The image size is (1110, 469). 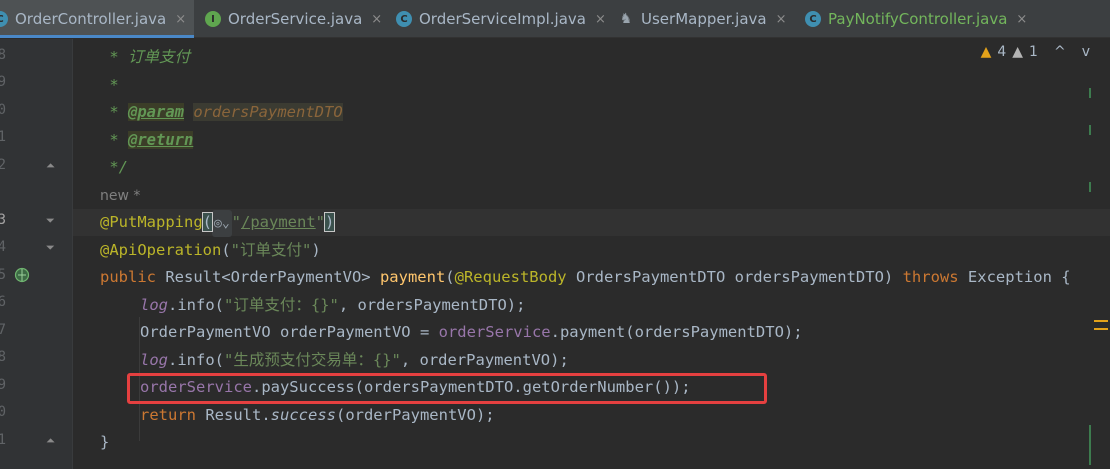 I want to click on javadoc-param-tag: @param, so click(x=156, y=112).